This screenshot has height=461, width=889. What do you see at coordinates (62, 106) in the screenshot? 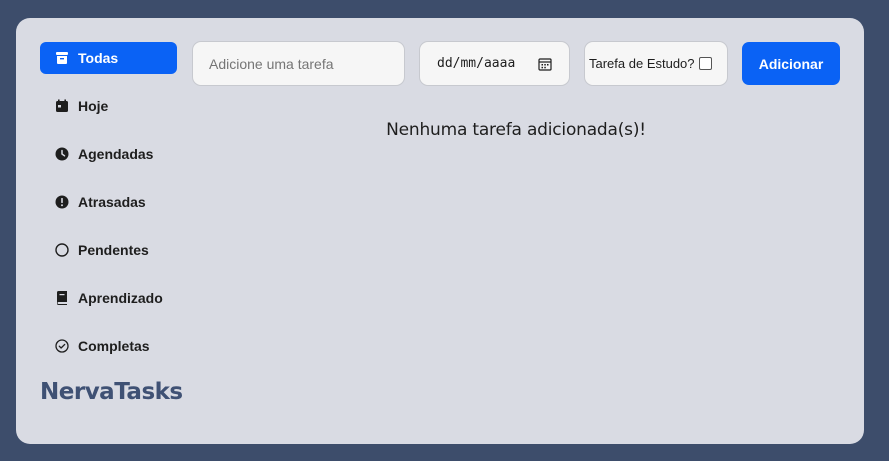
I see `calendar-icon` at bounding box center [62, 106].